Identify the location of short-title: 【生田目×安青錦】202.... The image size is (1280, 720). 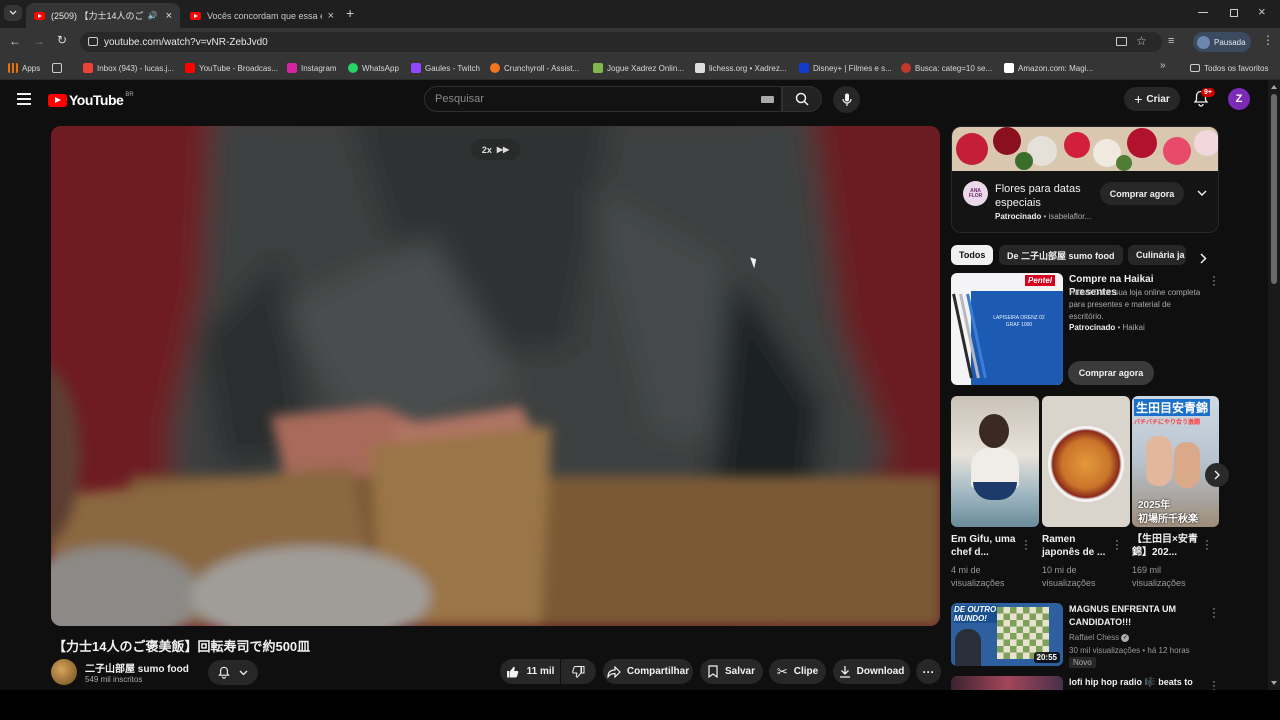
(1165, 546).